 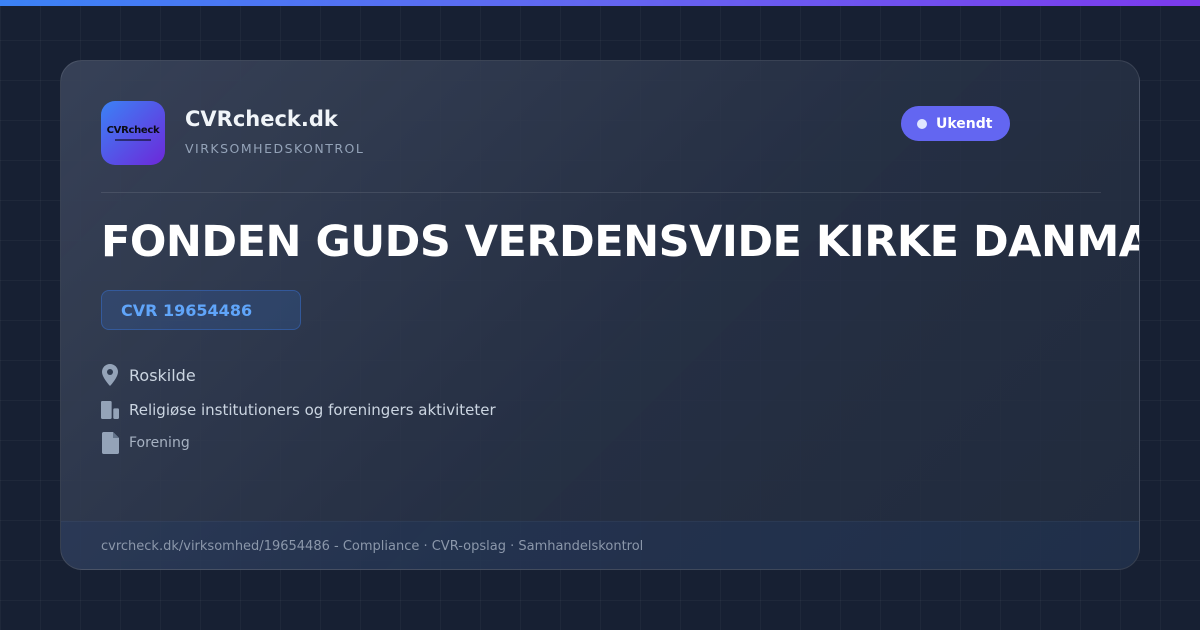 I want to click on cvr-badge: CVR 19654486, so click(x=201, y=310).